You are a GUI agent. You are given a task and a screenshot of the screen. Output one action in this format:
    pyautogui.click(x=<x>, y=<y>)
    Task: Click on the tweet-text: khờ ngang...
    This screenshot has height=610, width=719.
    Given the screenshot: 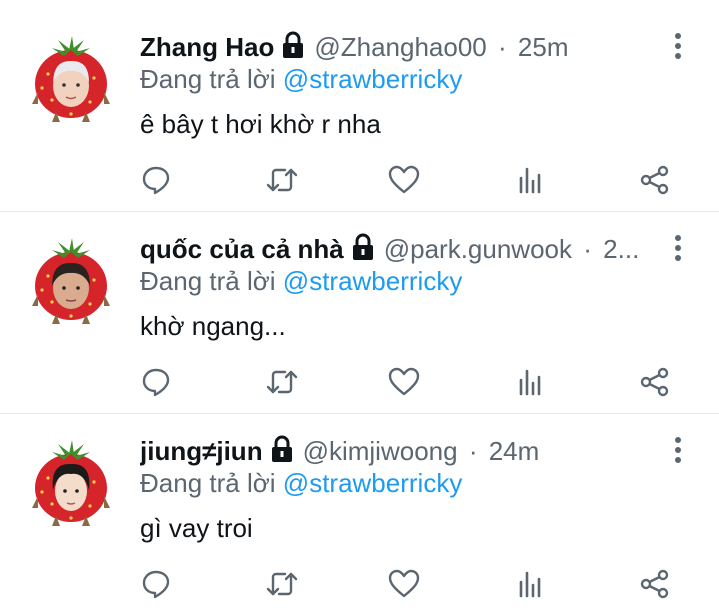 What is the action you would take?
    pyautogui.click(x=213, y=326)
    